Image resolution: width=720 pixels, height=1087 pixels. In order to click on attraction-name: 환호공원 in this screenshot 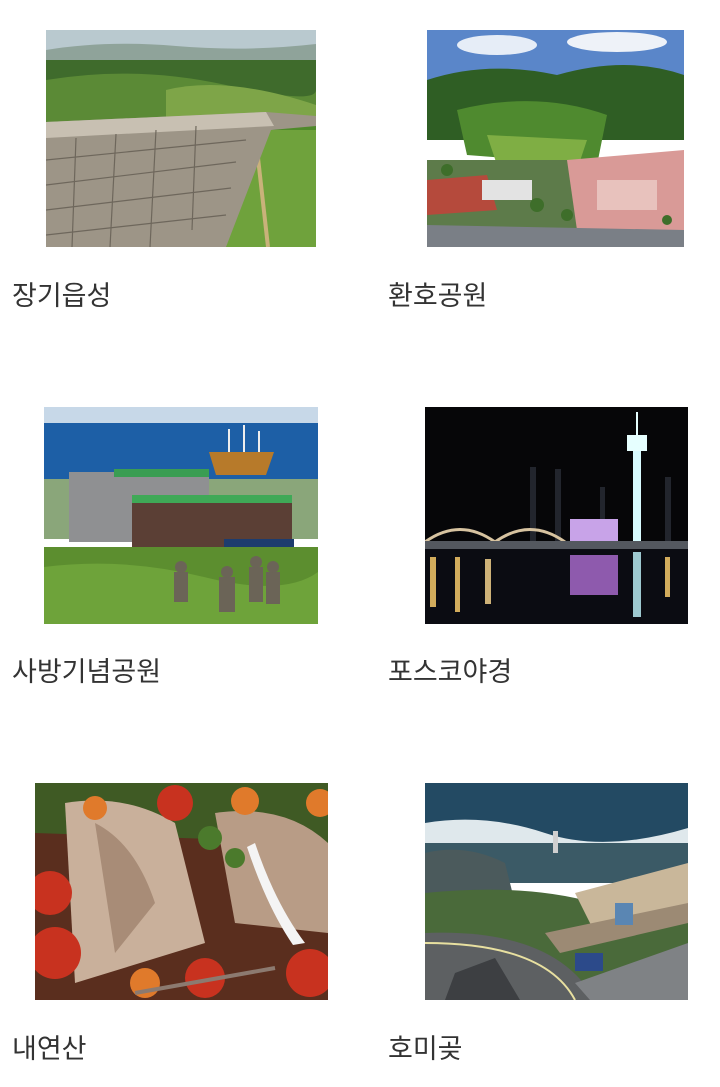, I will do `click(438, 296)`.